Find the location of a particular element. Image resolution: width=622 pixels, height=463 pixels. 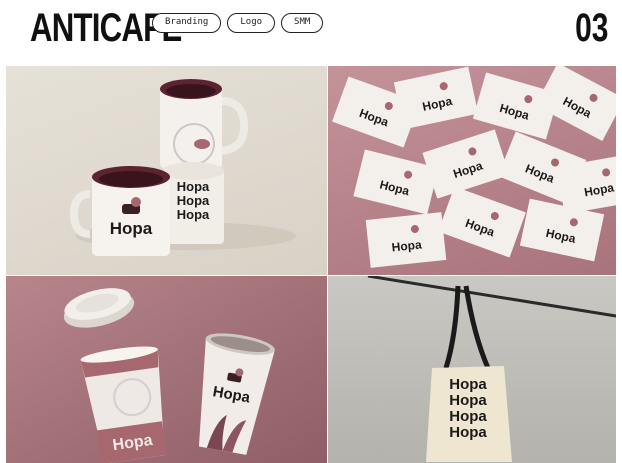

hanging-rail is located at coordinates (491, 297).